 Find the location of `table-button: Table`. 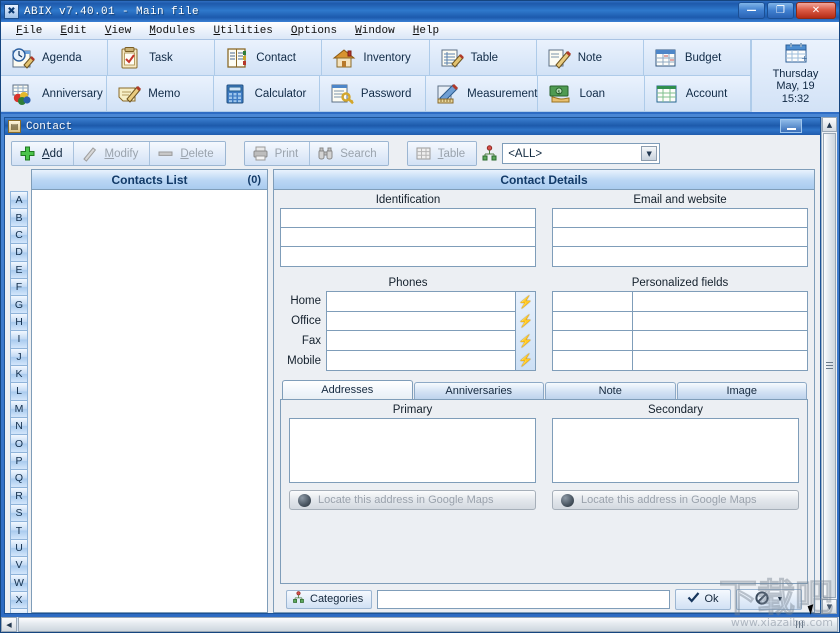

table-button: Table is located at coordinates (442, 153).